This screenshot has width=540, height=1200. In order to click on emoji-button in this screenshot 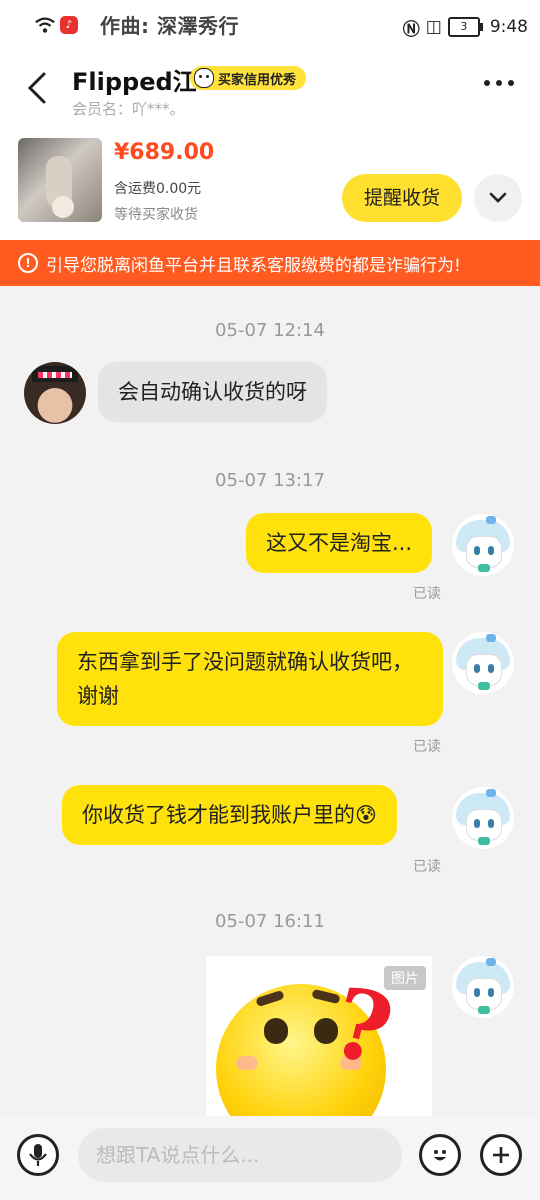, I will do `click(440, 1155)`.